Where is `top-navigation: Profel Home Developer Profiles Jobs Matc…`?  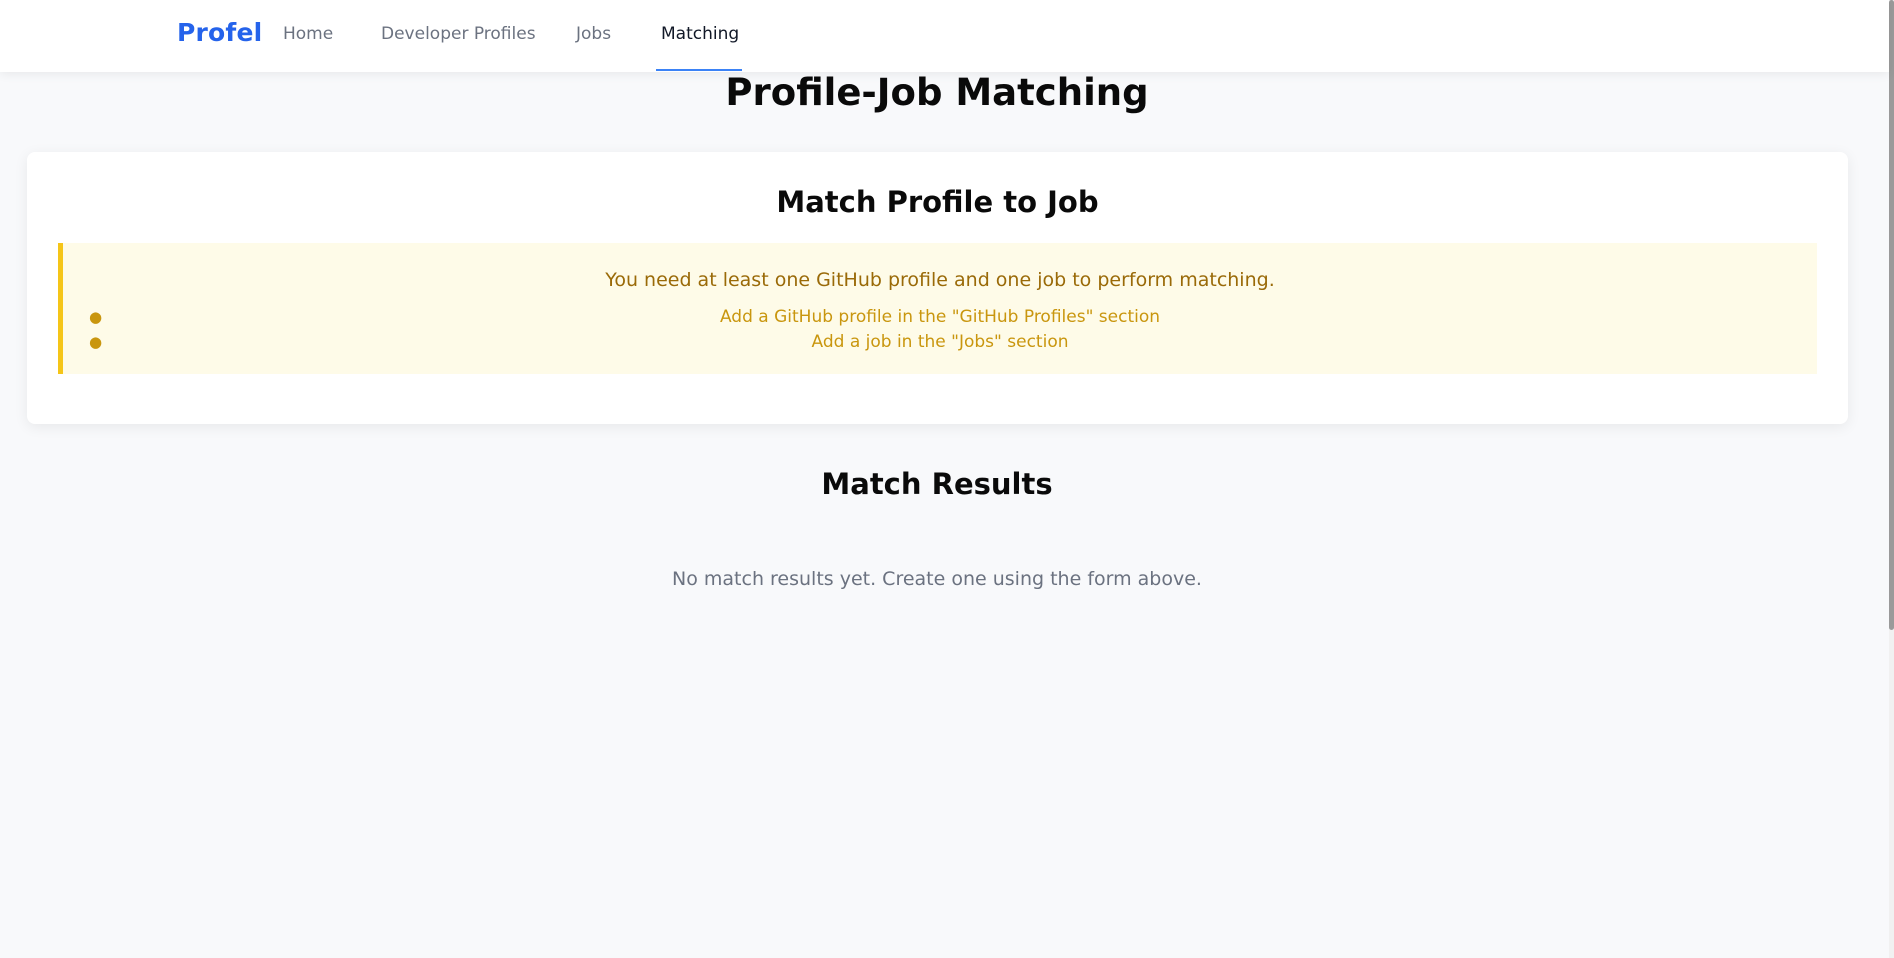
top-navigation: Profel Home Developer Profiles Jobs Matc… is located at coordinates (944, 36).